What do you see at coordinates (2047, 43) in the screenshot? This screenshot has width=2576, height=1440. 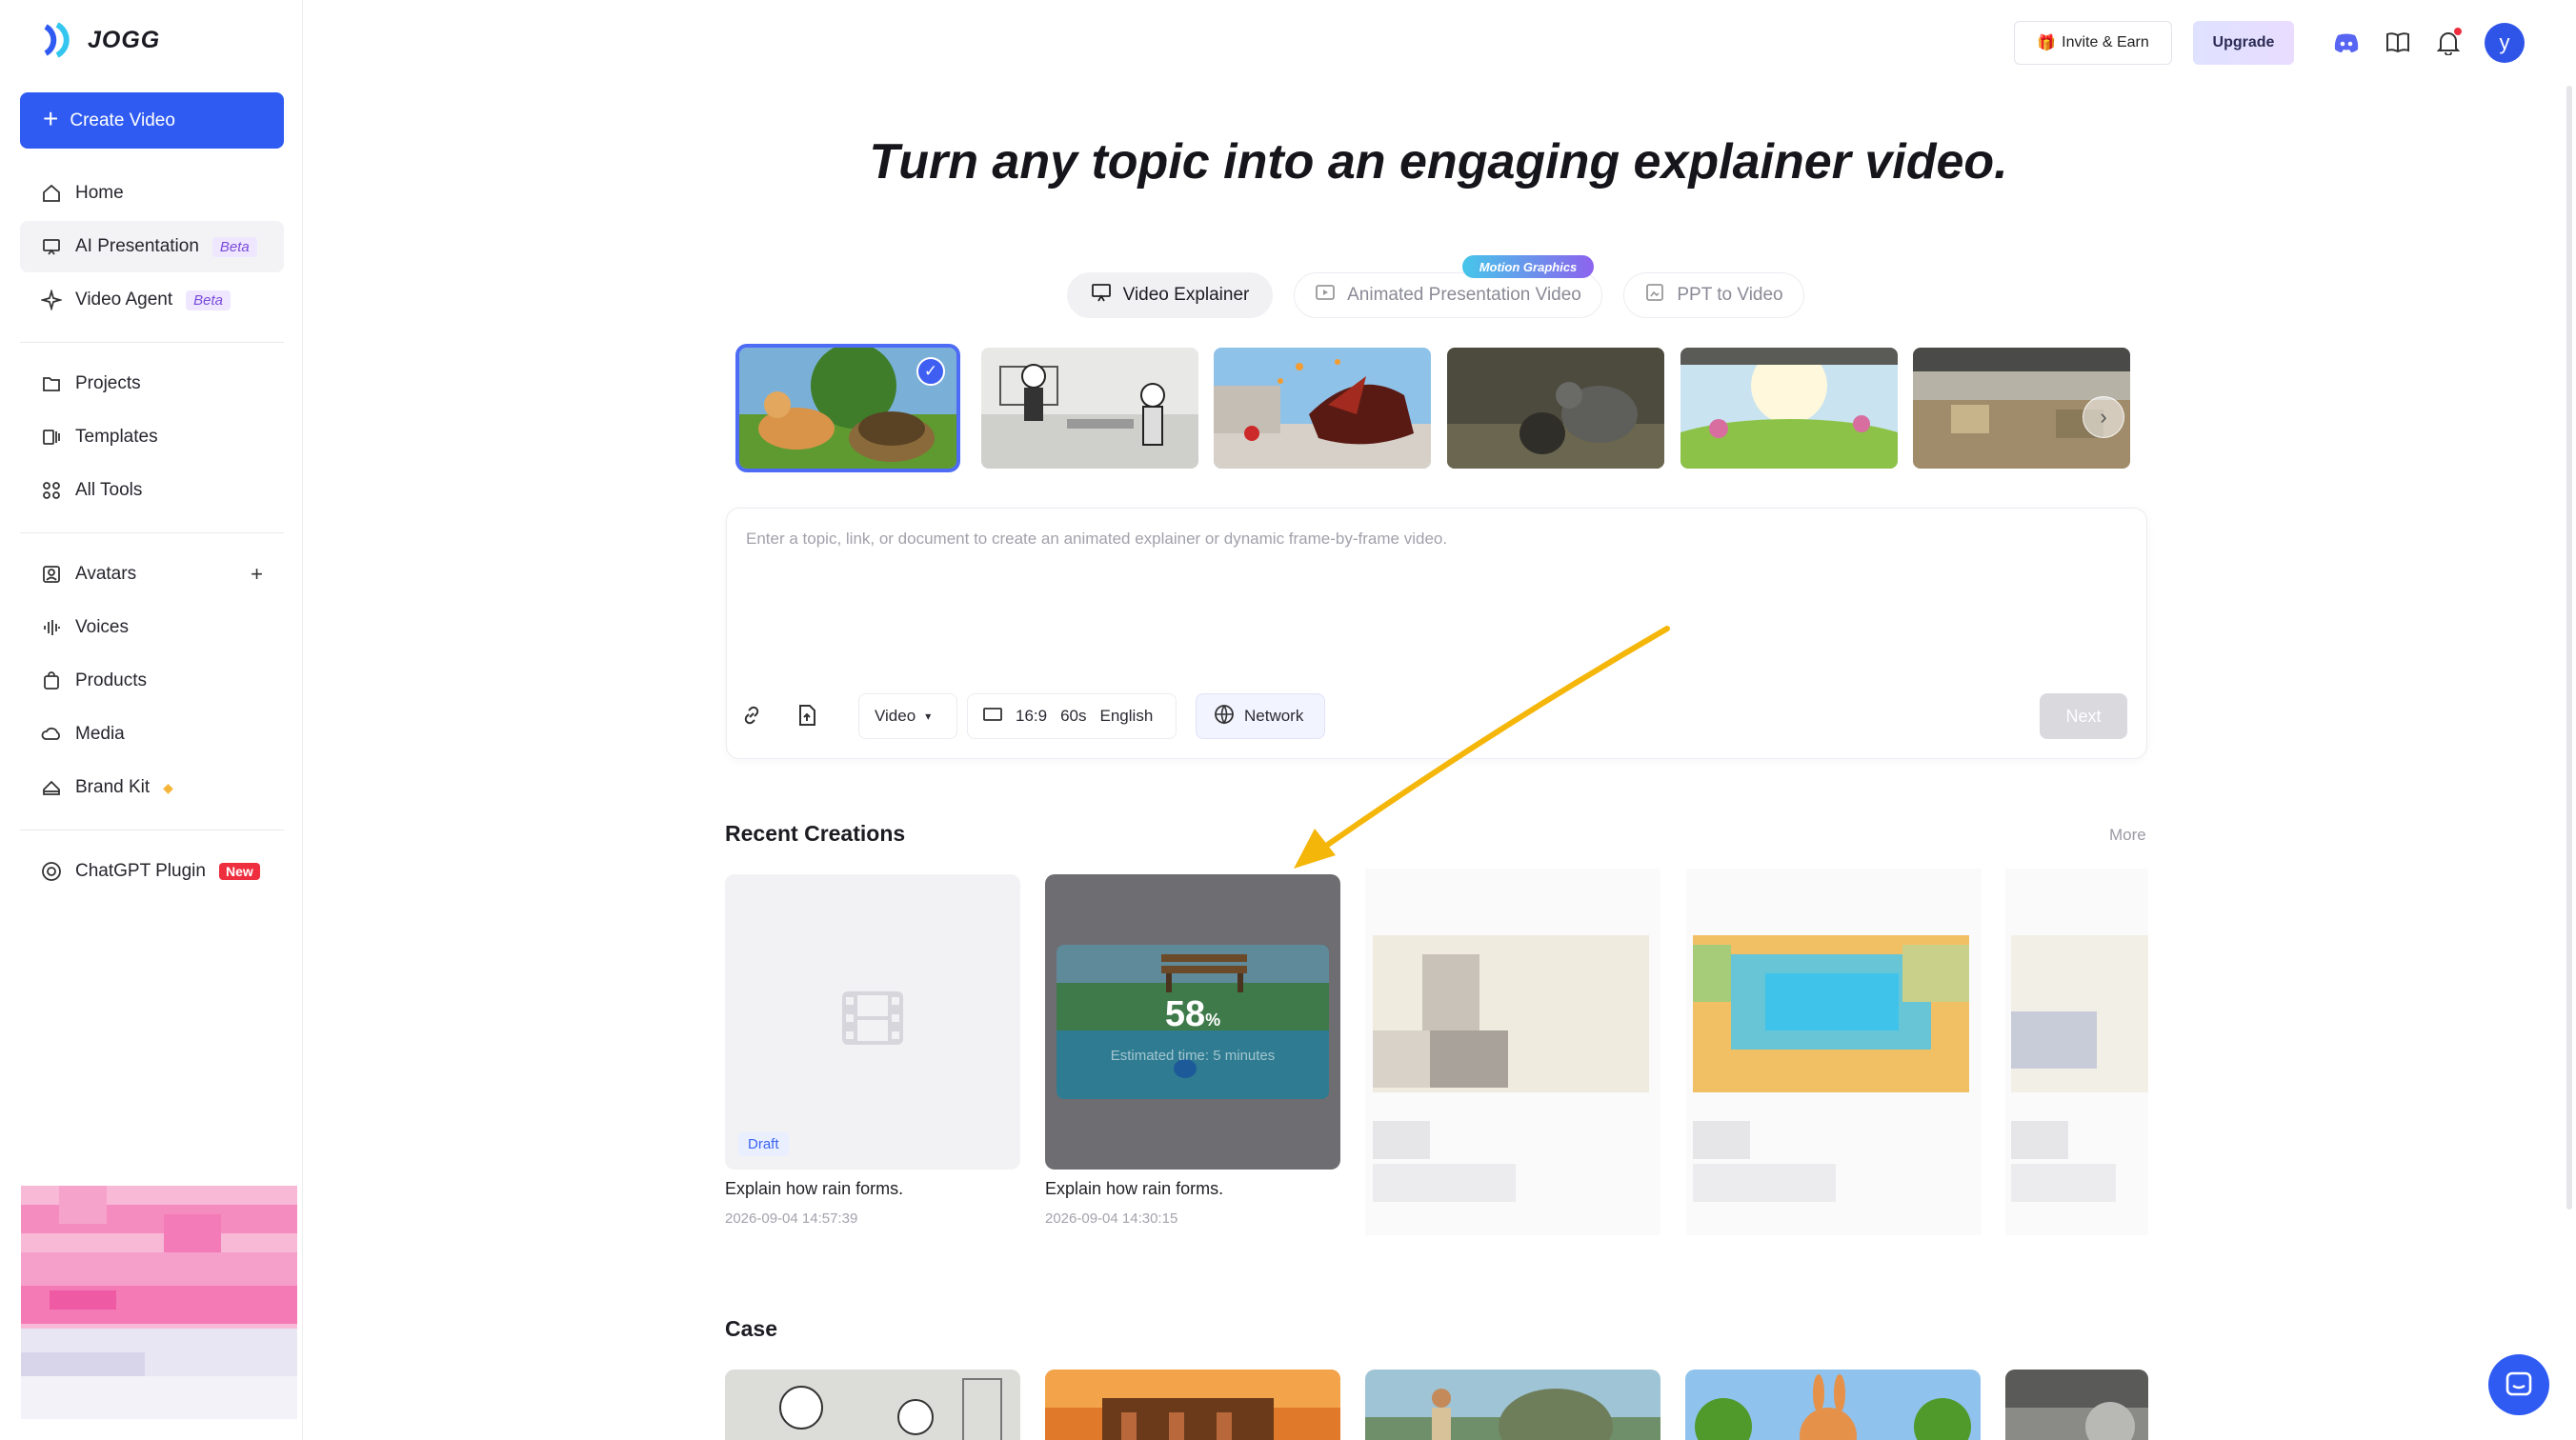 I see `gift-icon: 🎁` at bounding box center [2047, 43].